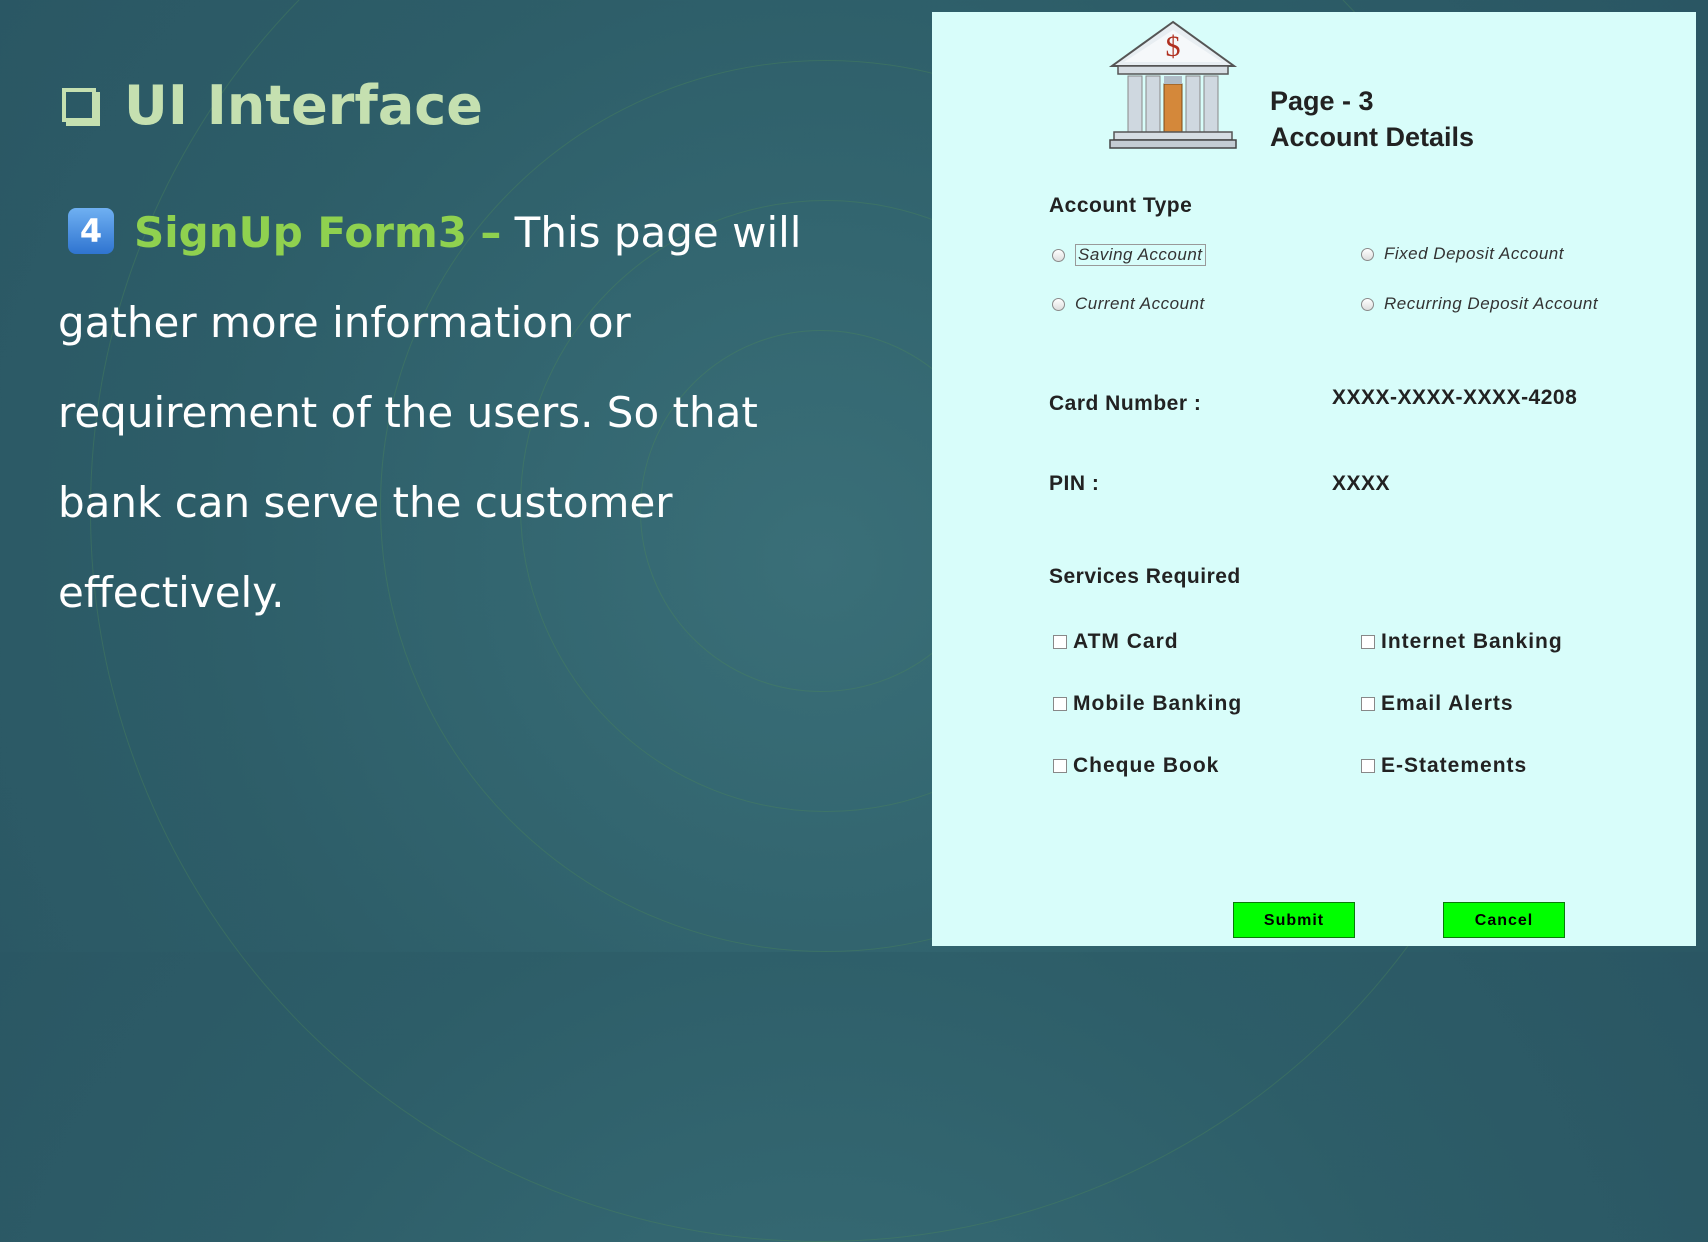 The height and width of the screenshot is (1242, 1708). Describe the element at coordinates (365, 502) in the screenshot. I see `description-line-4: bank can serve the customer` at that location.